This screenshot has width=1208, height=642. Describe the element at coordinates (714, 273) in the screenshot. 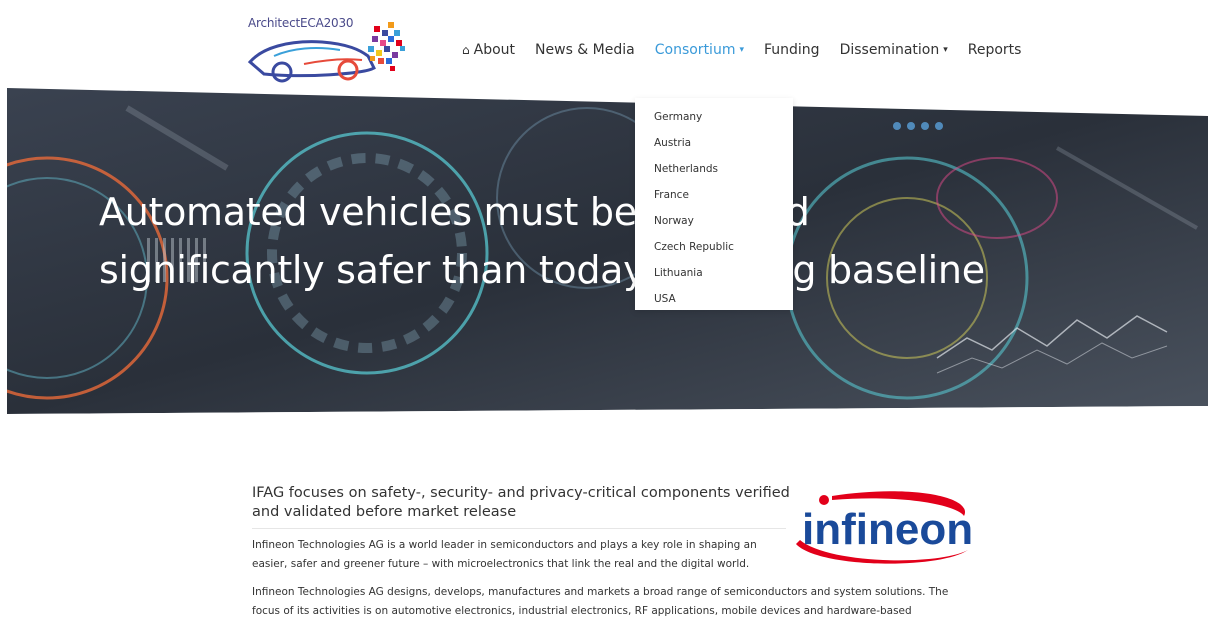

I see `dropdown-item-lithuania: Lithuania` at that location.